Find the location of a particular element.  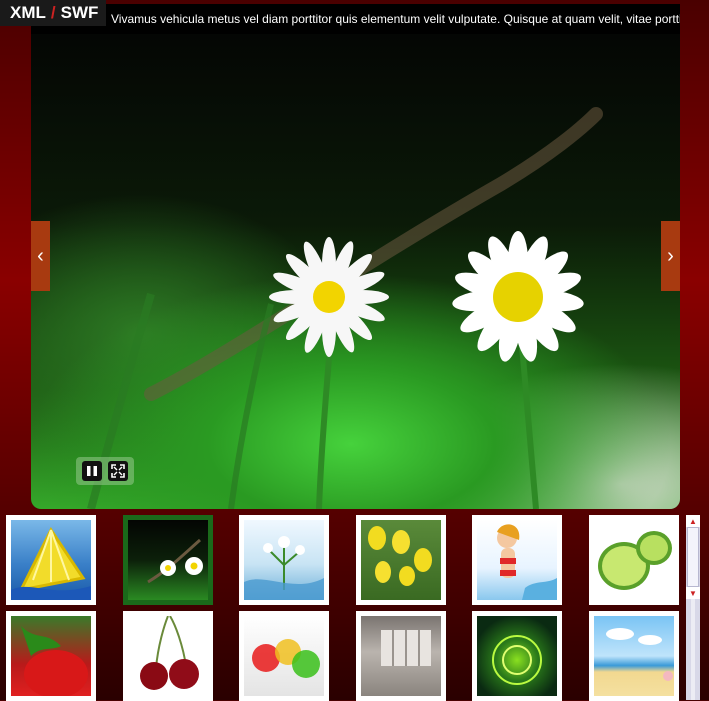

scroll-thumb is located at coordinates (693, 557).